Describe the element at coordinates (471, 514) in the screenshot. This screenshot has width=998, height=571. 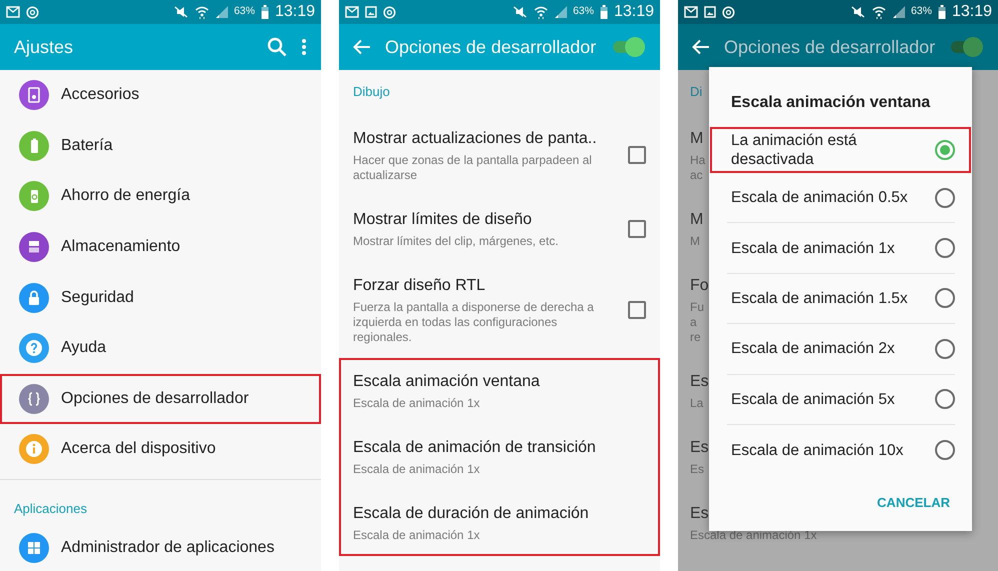
I see `option-title: Escala de duración de animación` at that location.